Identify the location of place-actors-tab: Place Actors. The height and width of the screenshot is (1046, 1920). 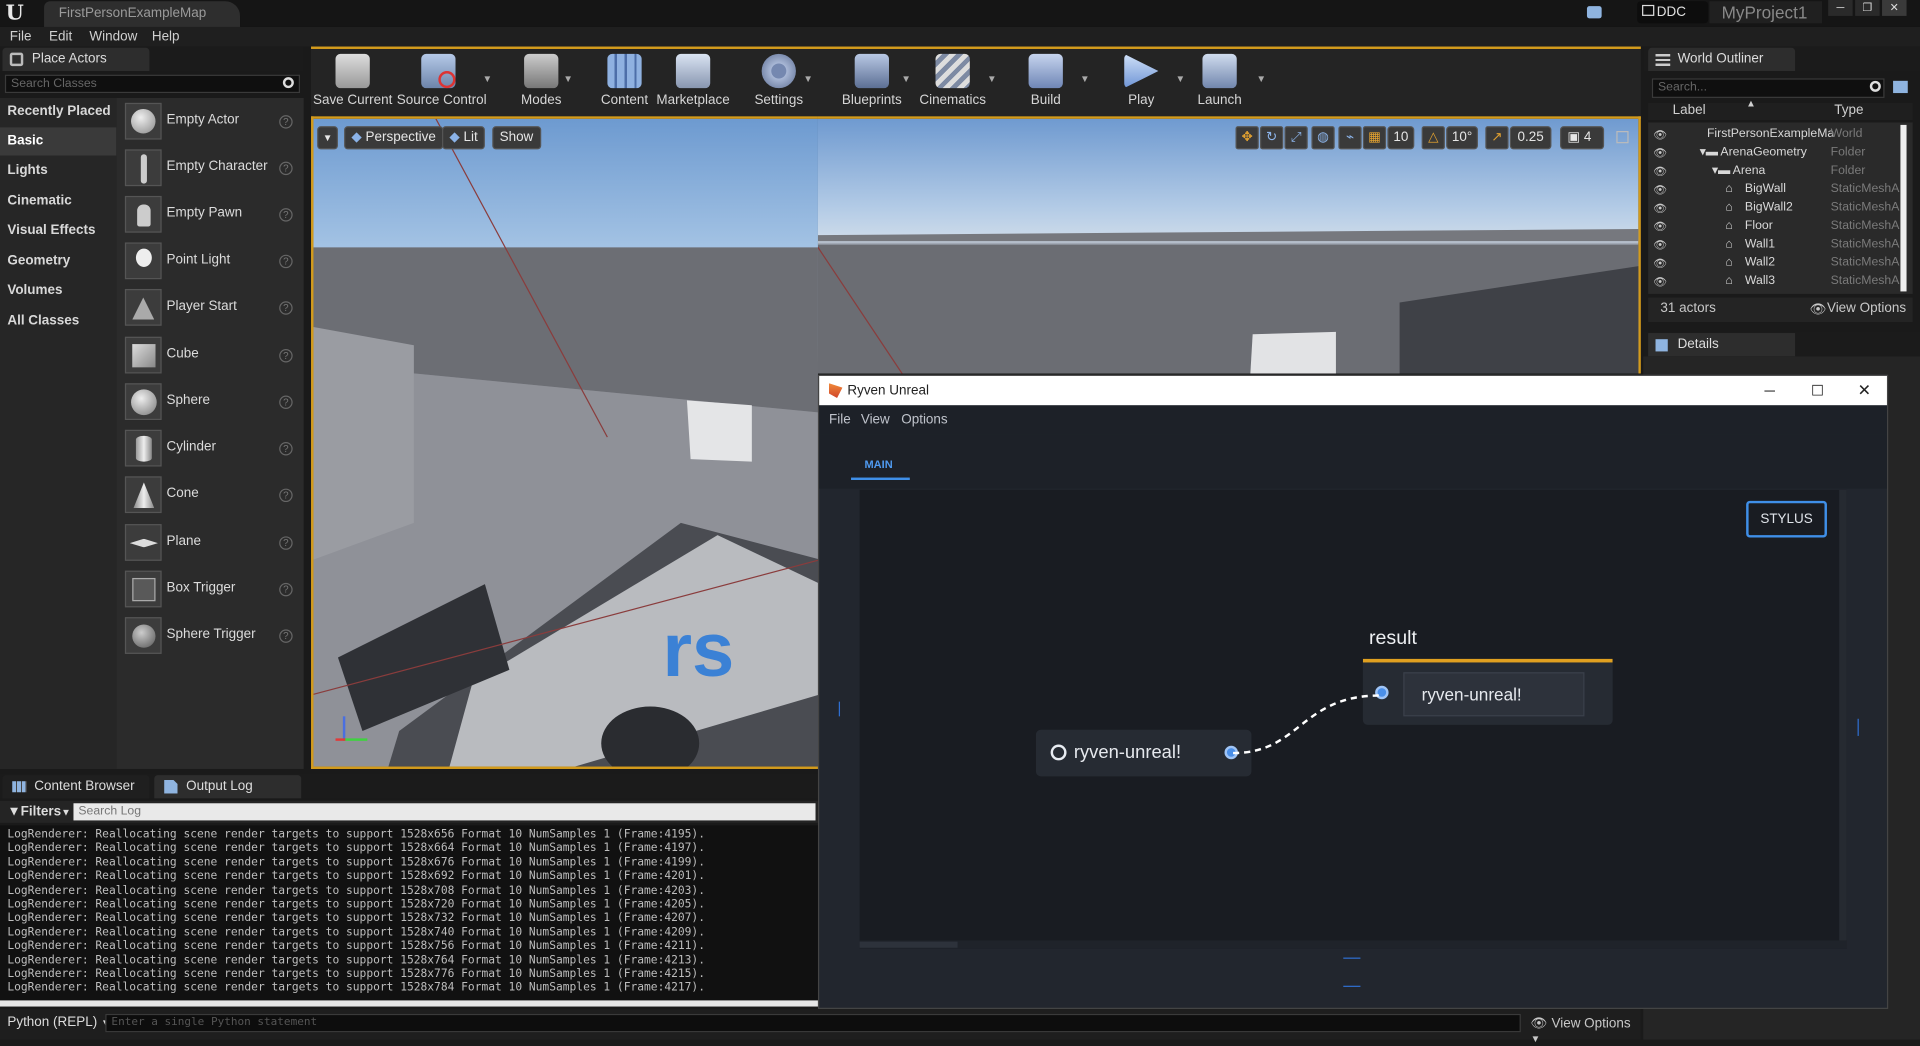
(76, 59).